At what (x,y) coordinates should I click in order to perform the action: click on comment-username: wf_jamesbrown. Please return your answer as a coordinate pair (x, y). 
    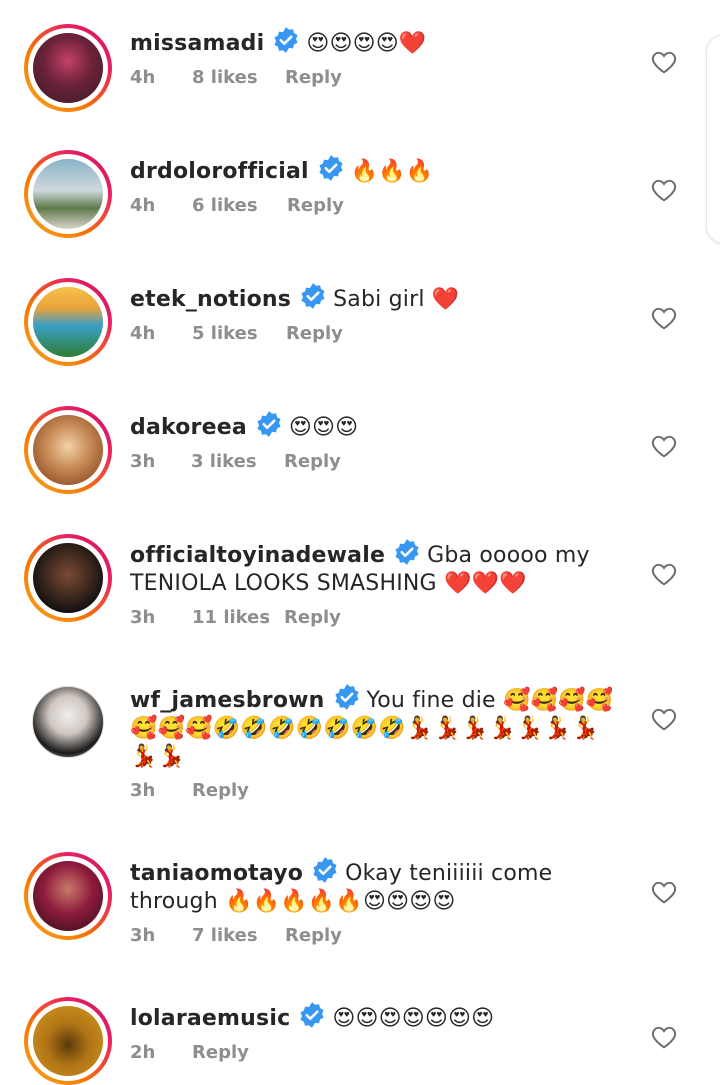
    Looking at the image, I should click on (227, 700).